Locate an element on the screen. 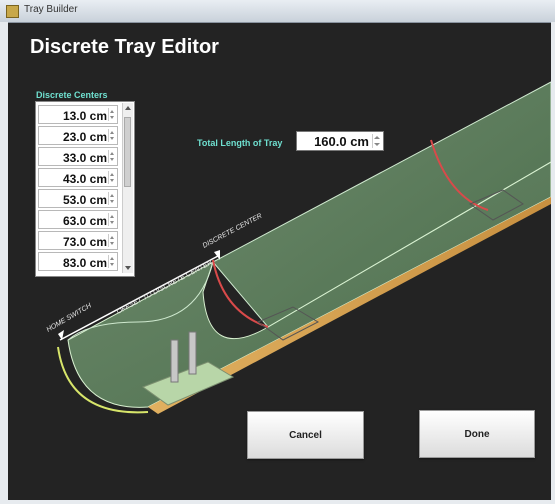  done-button: Done is located at coordinates (477, 434).